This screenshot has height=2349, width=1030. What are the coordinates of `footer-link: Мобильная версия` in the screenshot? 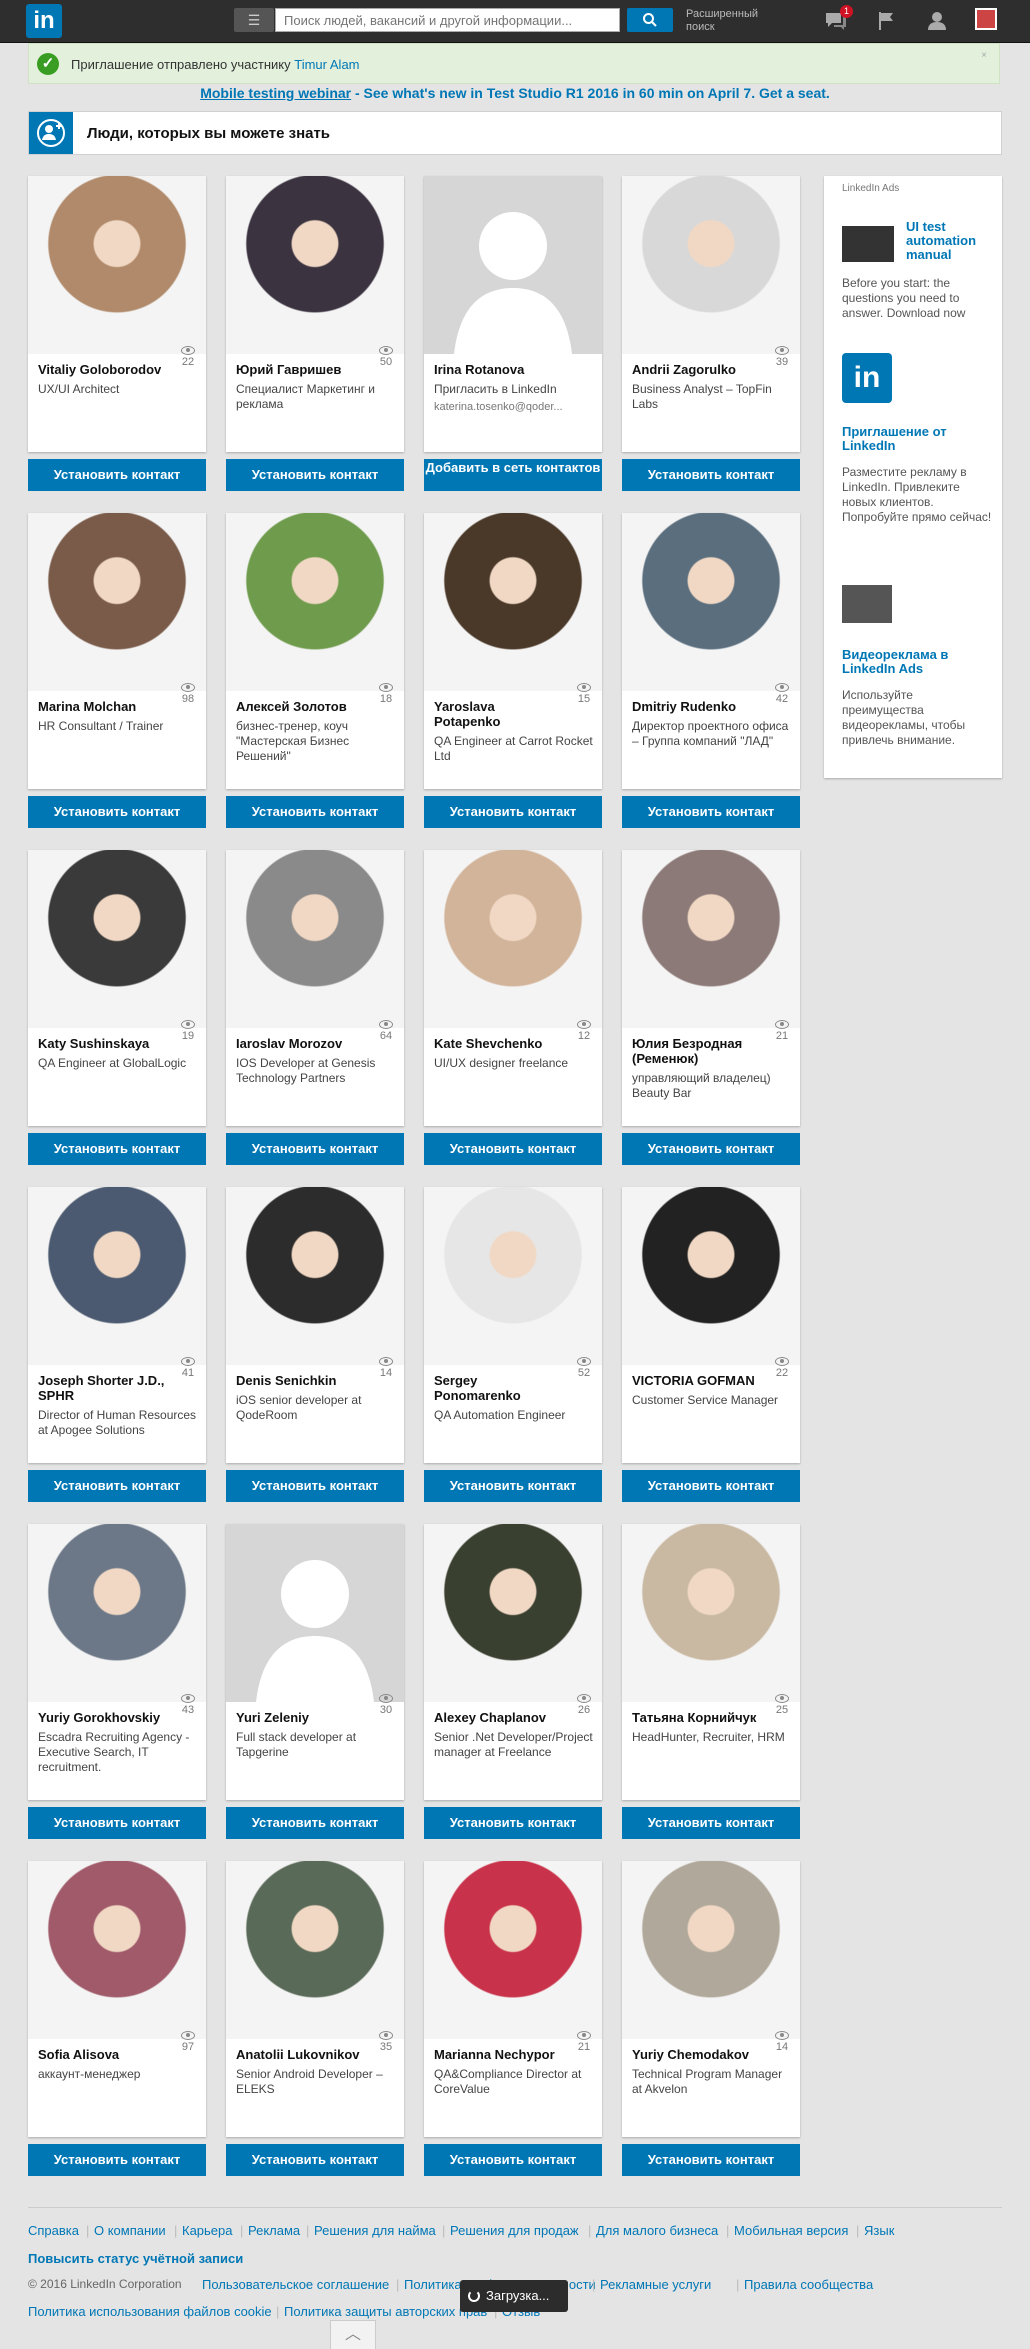 It's located at (791, 2230).